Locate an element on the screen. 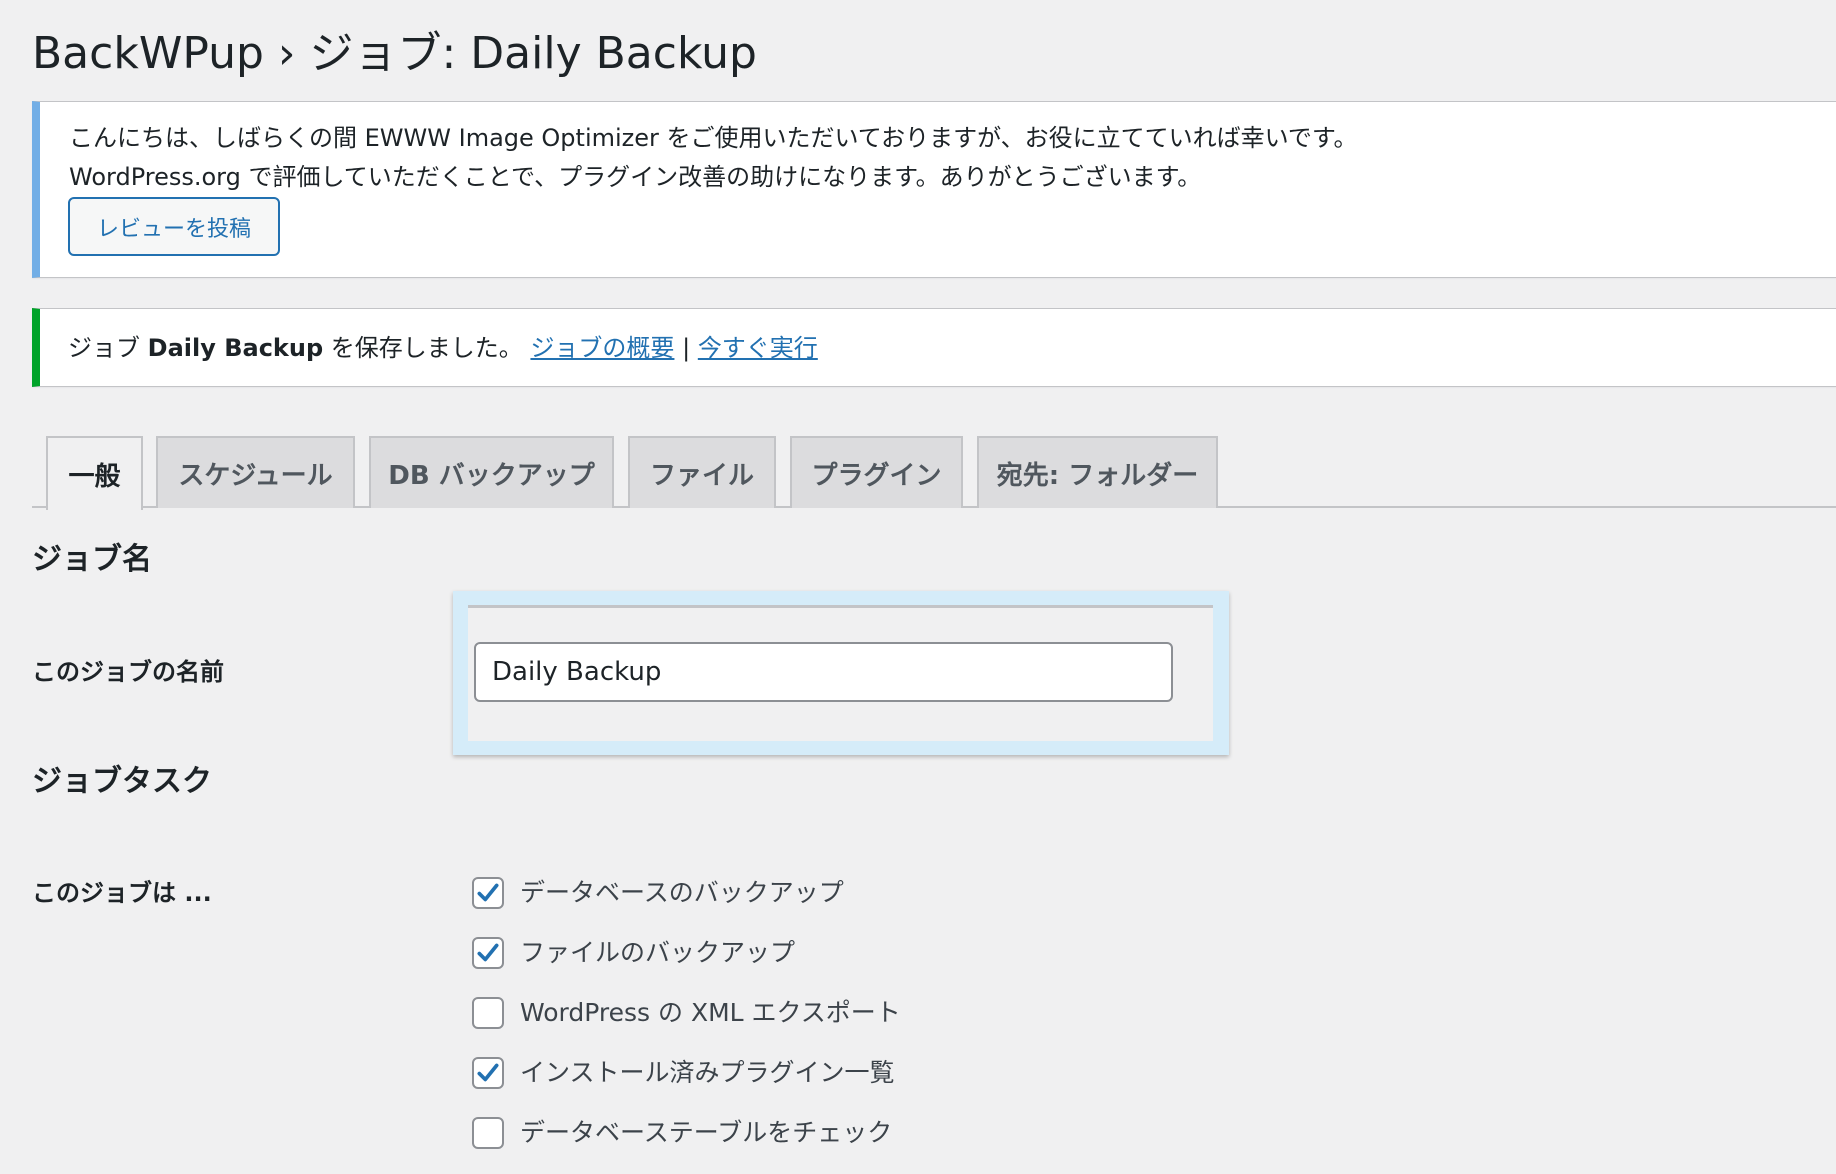  task-label: ファイルのバックアップ is located at coordinates (658, 952).